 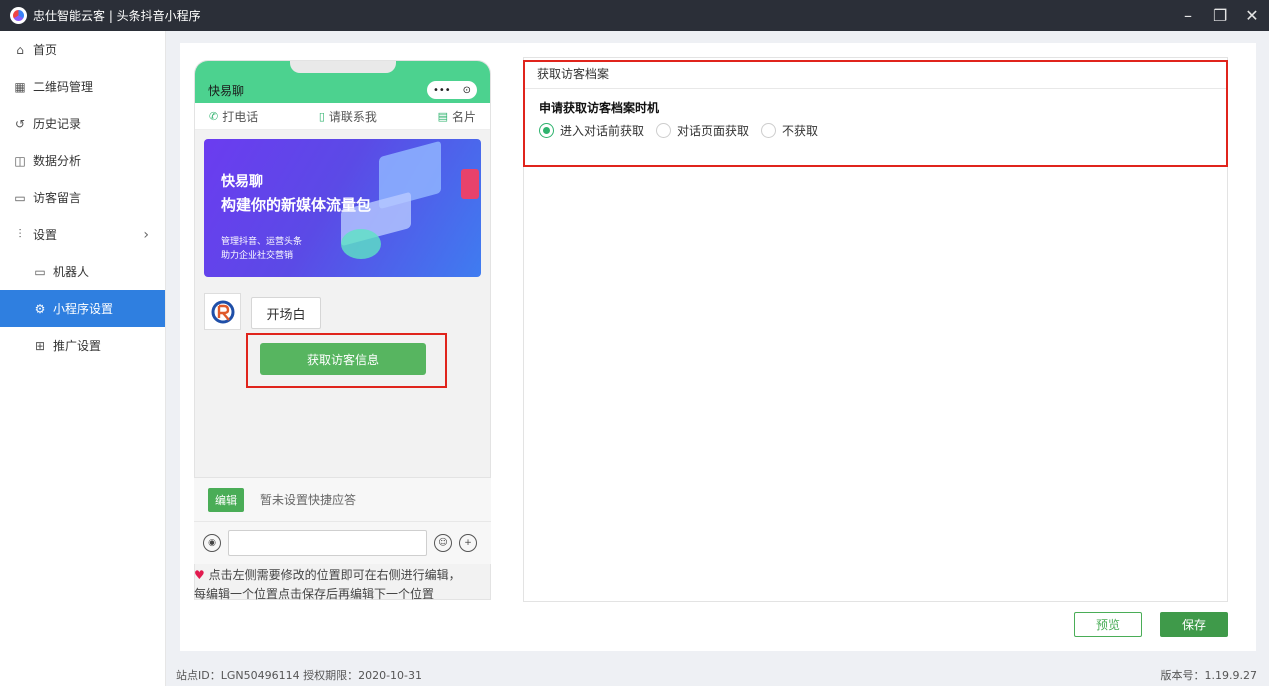 What do you see at coordinates (257, 256) in the screenshot?
I see `banner-line4: 助力企业社交营销` at bounding box center [257, 256].